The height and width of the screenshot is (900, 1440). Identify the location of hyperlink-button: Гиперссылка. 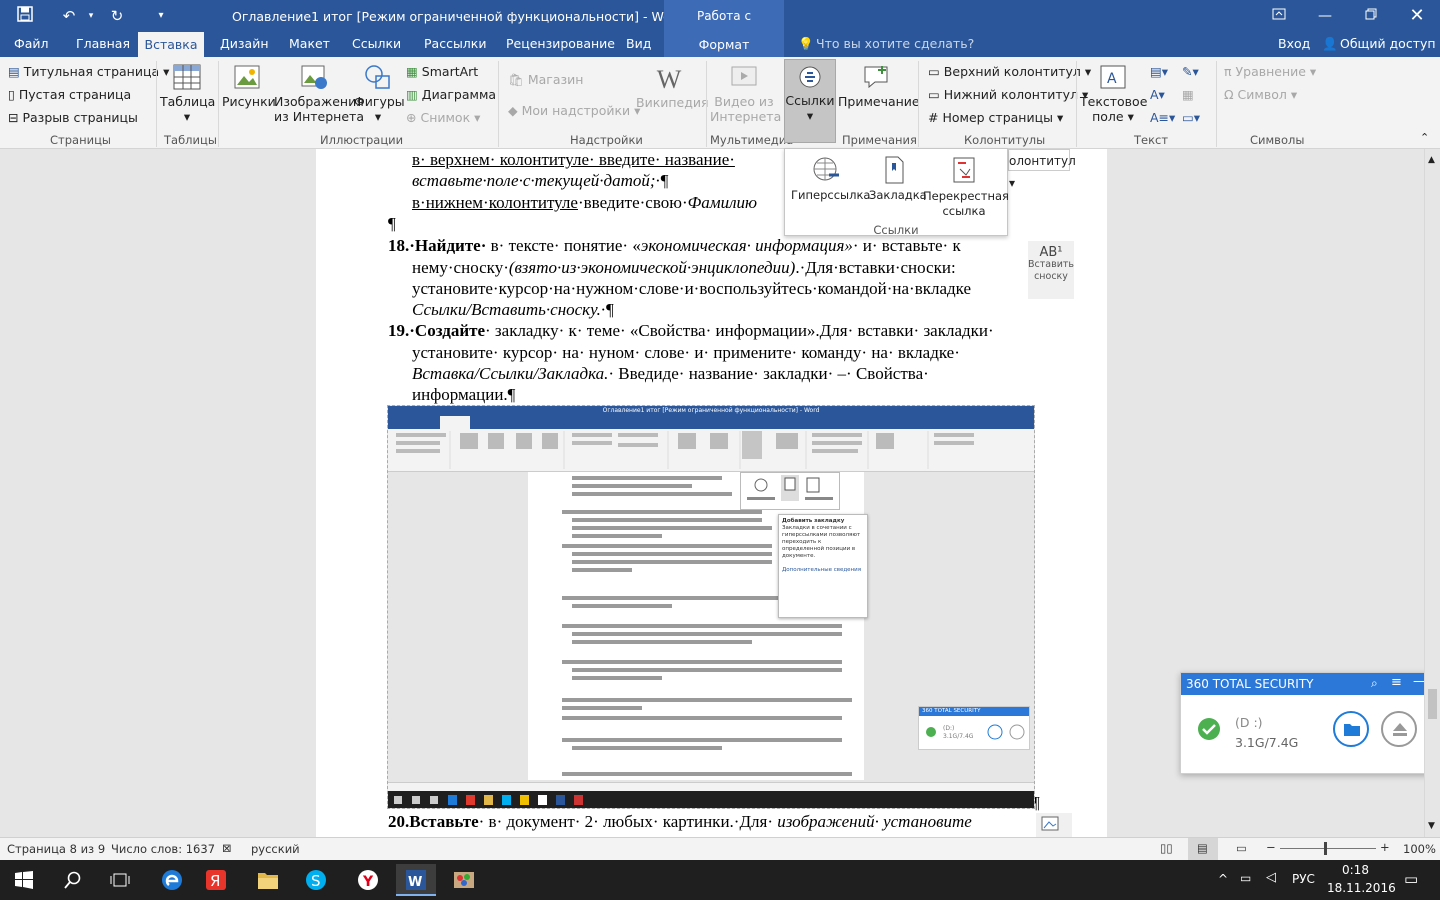
(830, 178).